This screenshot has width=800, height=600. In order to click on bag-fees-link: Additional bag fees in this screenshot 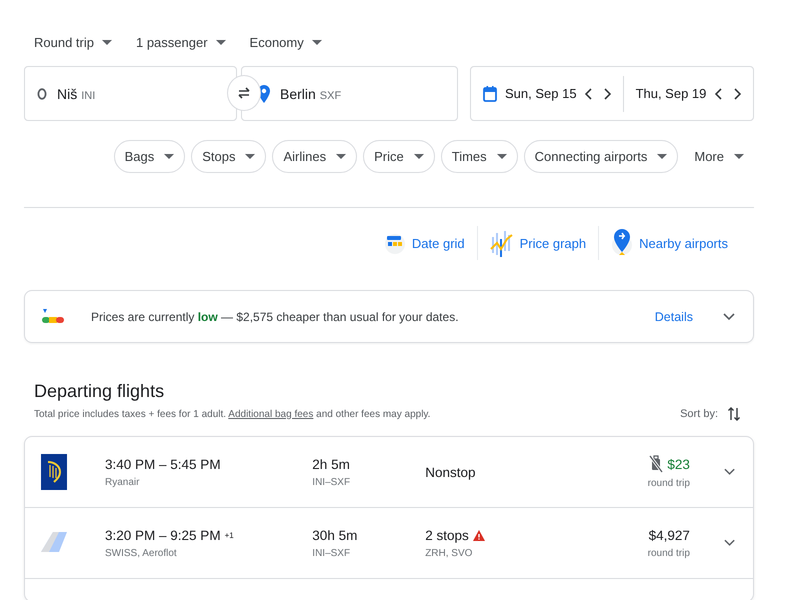, I will do `click(271, 414)`.